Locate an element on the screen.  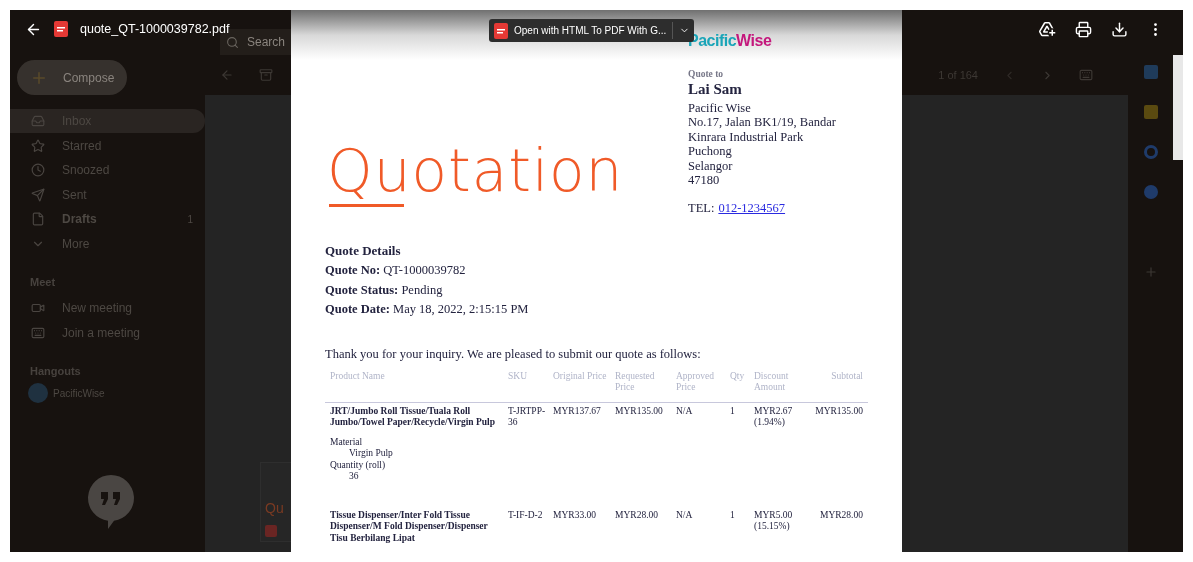
send-icon is located at coordinates (38, 194).